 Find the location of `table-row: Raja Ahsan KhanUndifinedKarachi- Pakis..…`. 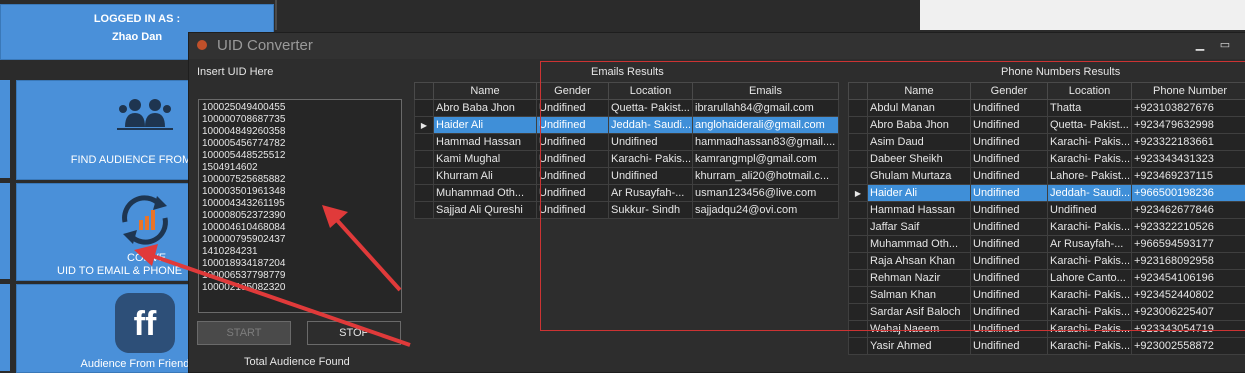

table-row: Raja Ahsan KhanUndifinedKarachi- Pakis..… is located at coordinates (1047, 261).